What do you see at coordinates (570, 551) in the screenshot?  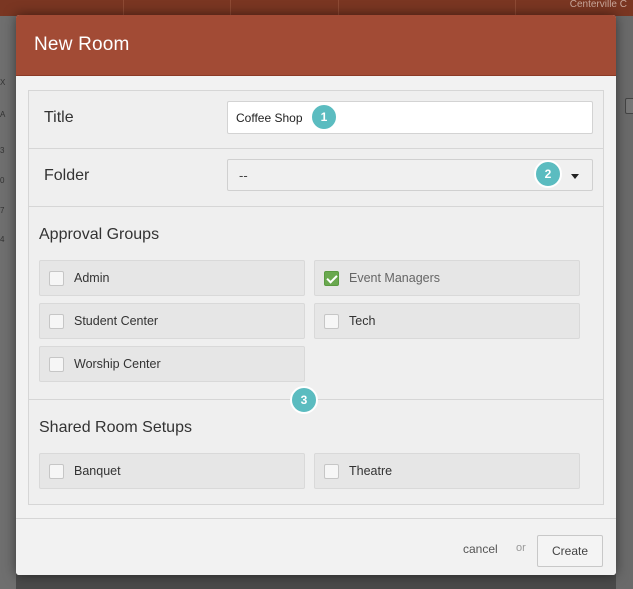 I see `create-button: Create` at bounding box center [570, 551].